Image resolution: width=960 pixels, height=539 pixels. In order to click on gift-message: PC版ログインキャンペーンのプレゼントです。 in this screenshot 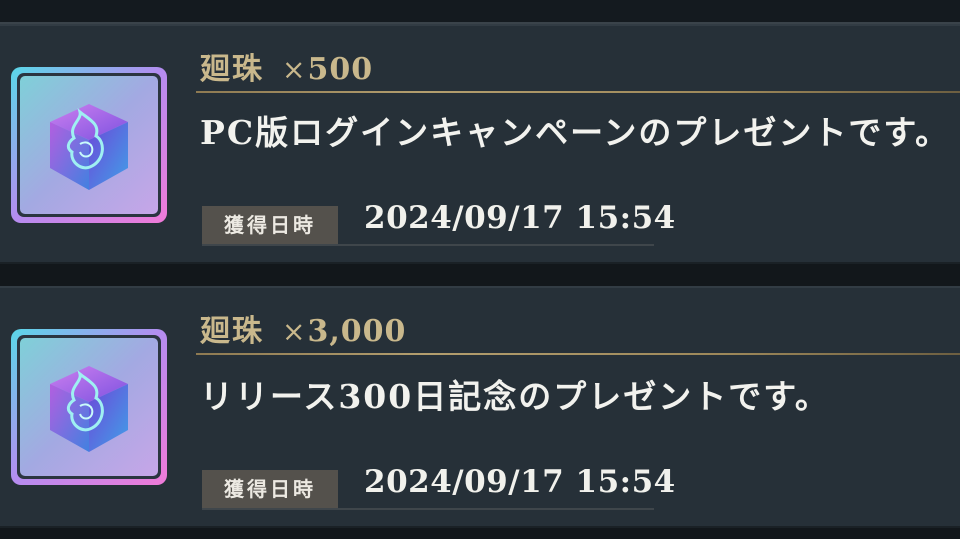, I will do `click(575, 132)`.